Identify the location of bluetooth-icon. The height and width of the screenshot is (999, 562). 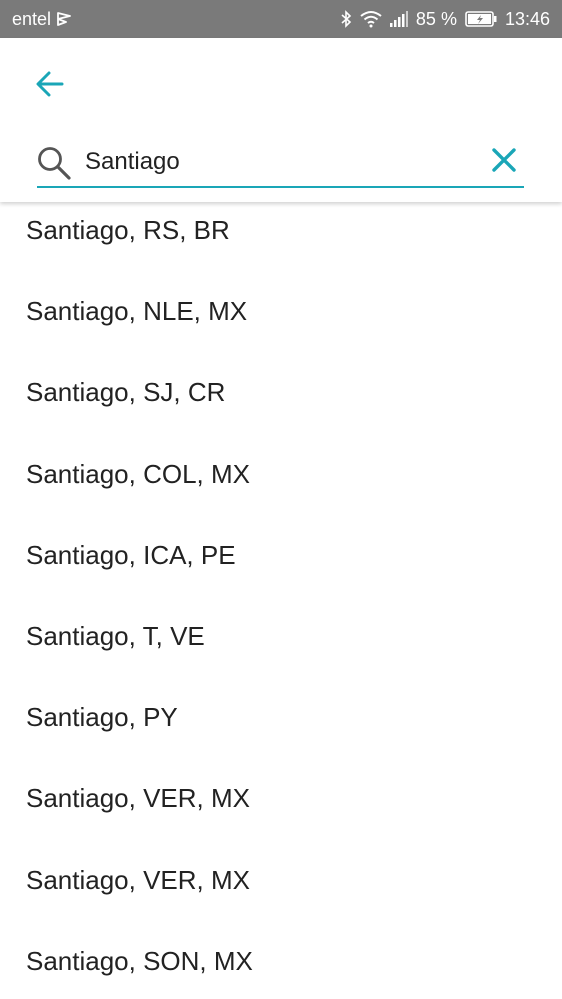
(346, 19).